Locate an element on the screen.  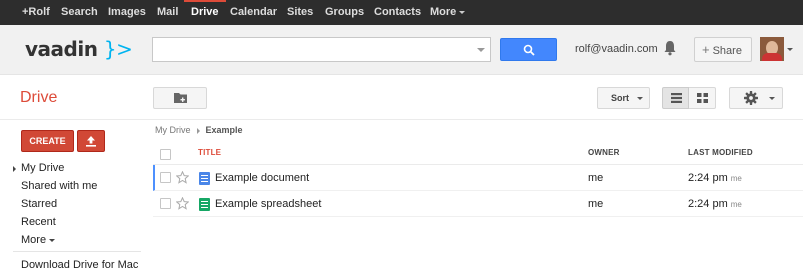
file-name: Example document is located at coordinates (262, 178).